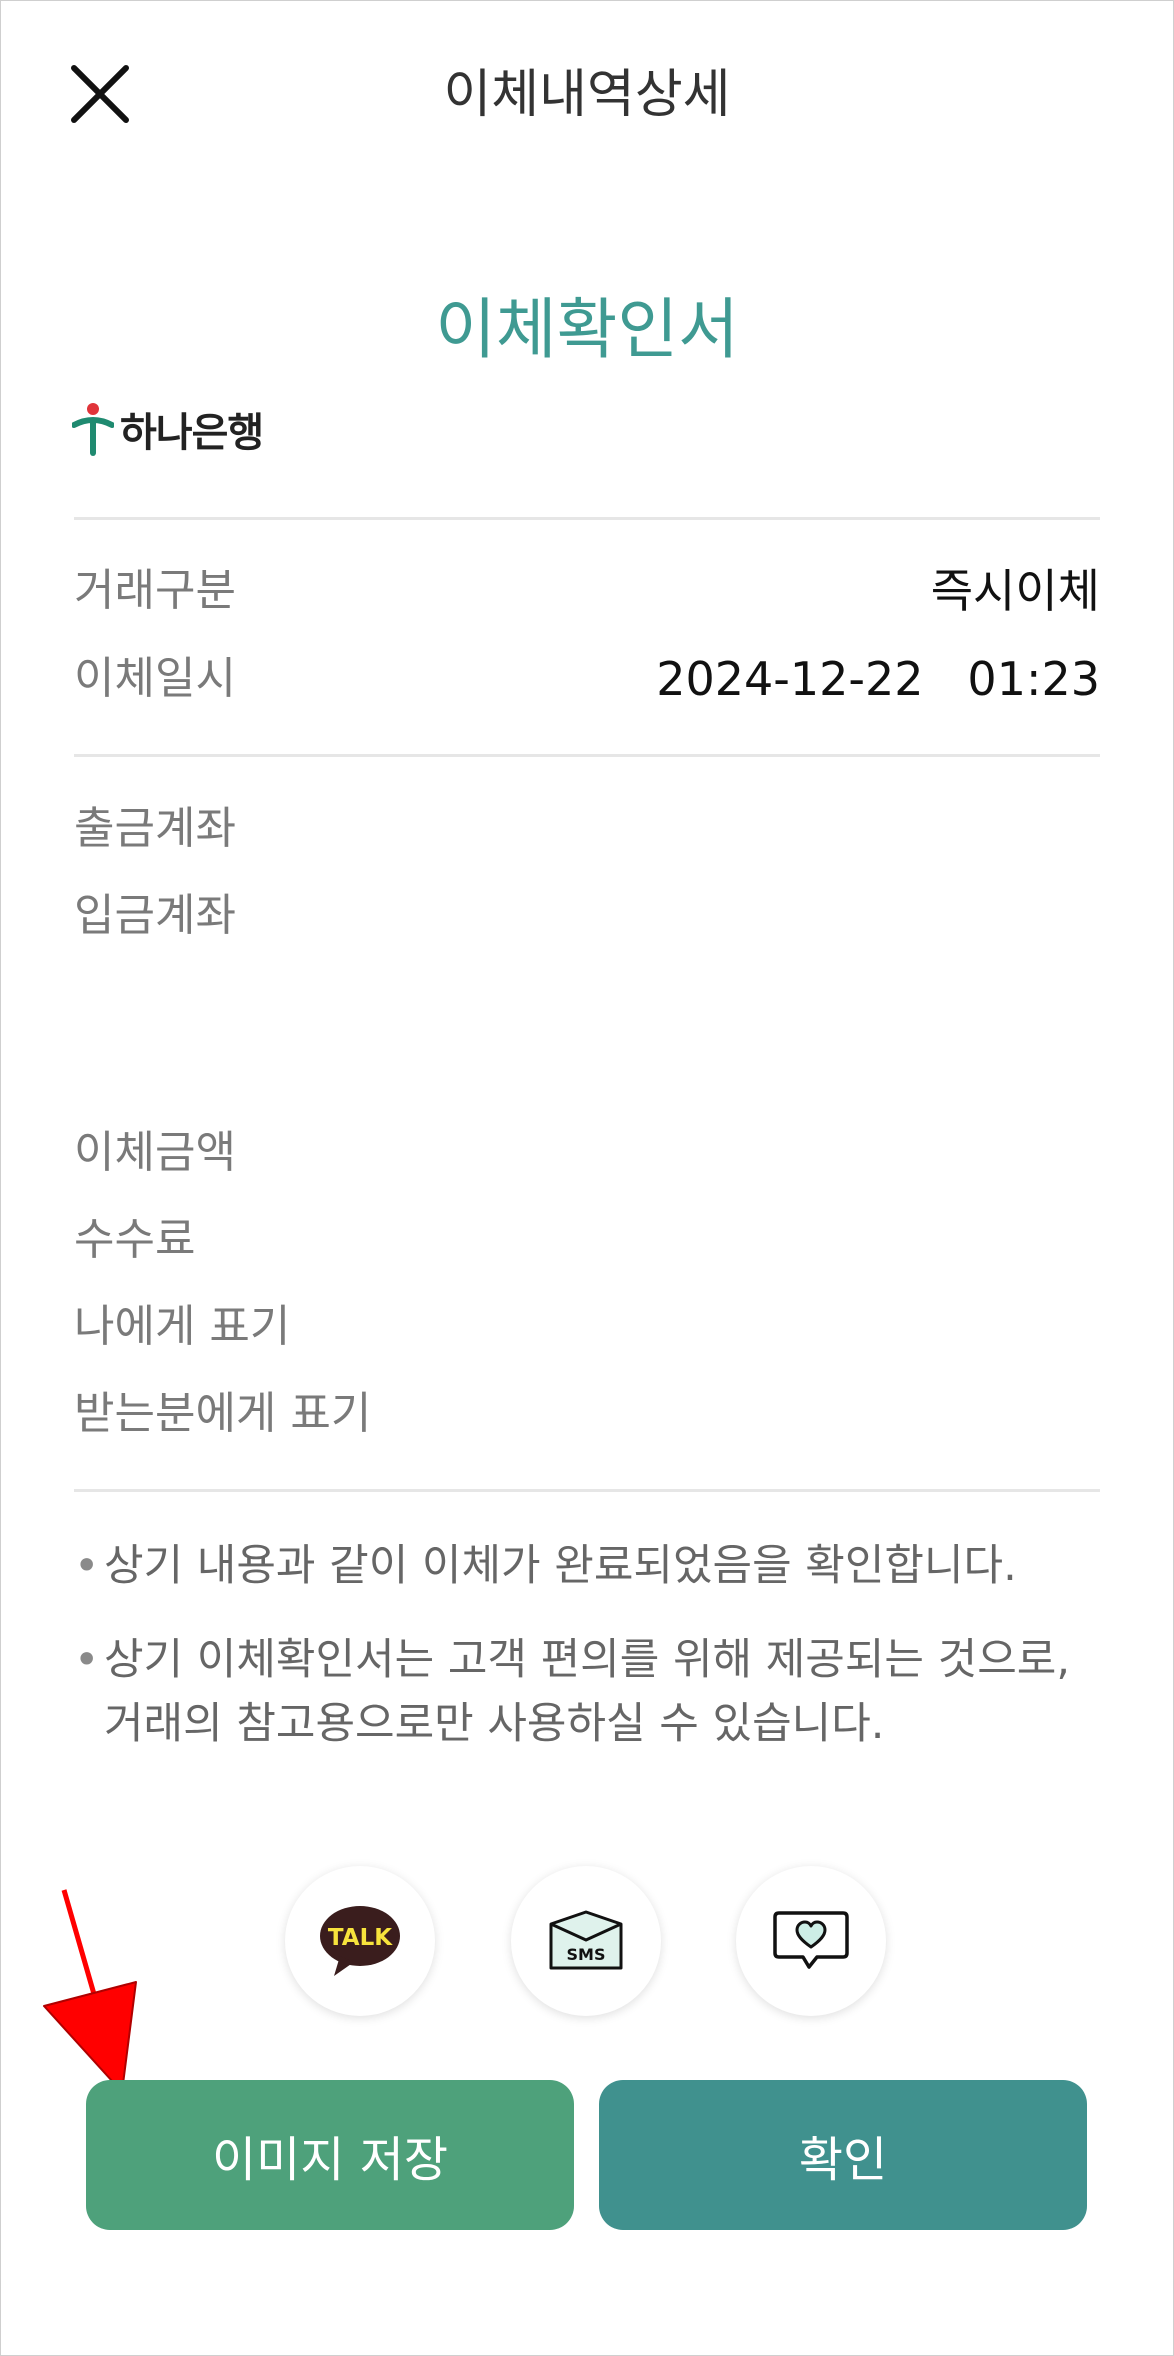 This screenshot has height=2356, width=1174. I want to click on transaction-type-value: 즉시이체, so click(1015, 591).